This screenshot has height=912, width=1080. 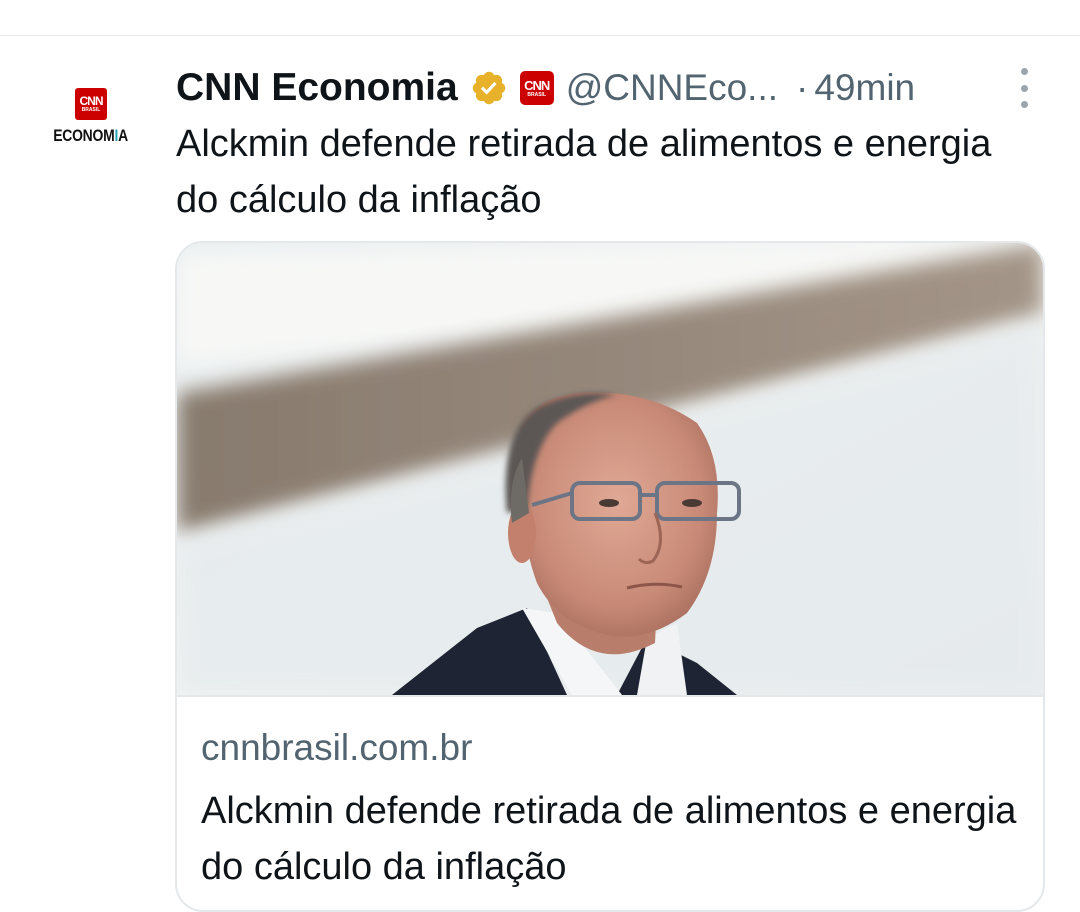 What do you see at coordinates (91, 110) in the screenshot?
I see `avatar-logo-subtext: BRASIL` at bounding box center [91, 110].